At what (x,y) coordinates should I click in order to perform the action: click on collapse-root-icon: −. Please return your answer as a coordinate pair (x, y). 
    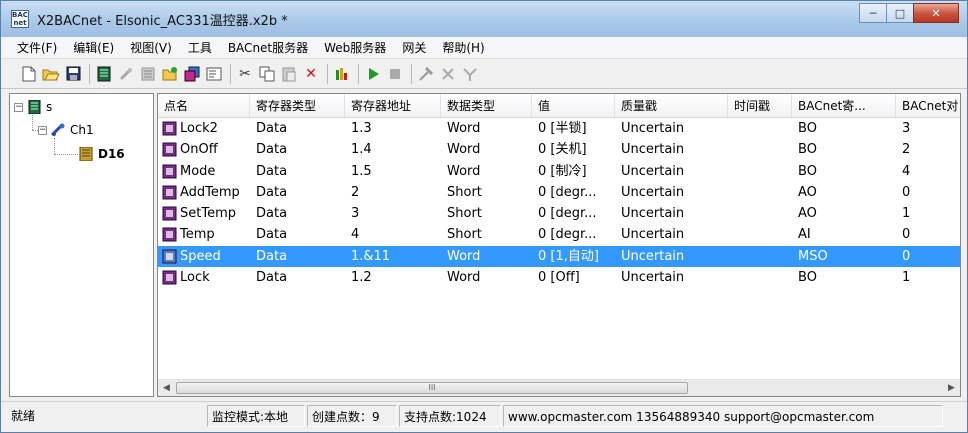
    Looking at the image, I should click on (18, 107).